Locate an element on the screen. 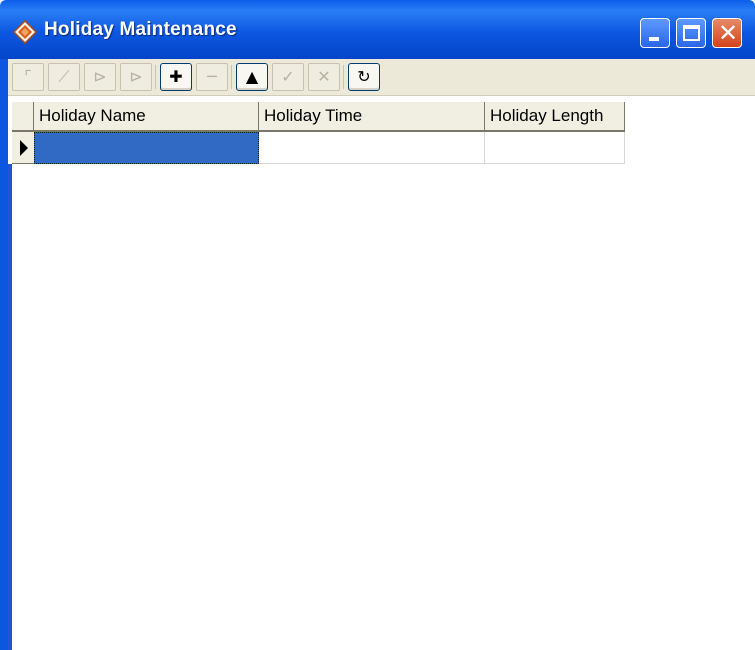  cell-holiday-name is located at coordinates (146, 148).